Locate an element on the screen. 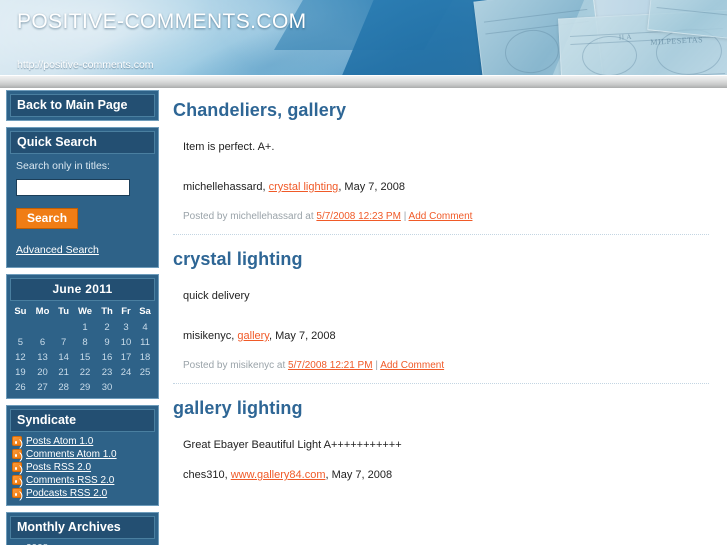 Image resolution: width=727 pixels, height=545 pixels. post-author: ches310, is located at coordinates (205, 475).